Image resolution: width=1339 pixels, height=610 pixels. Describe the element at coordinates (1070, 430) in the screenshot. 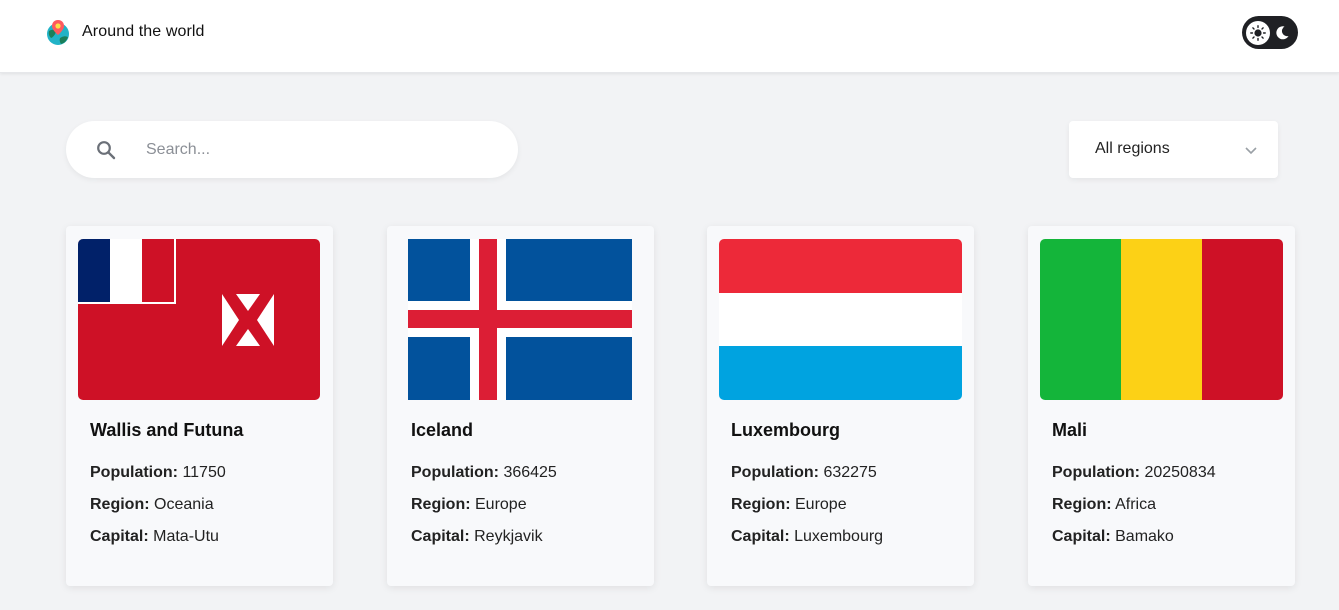

I see `country-name: Mali` at that location.